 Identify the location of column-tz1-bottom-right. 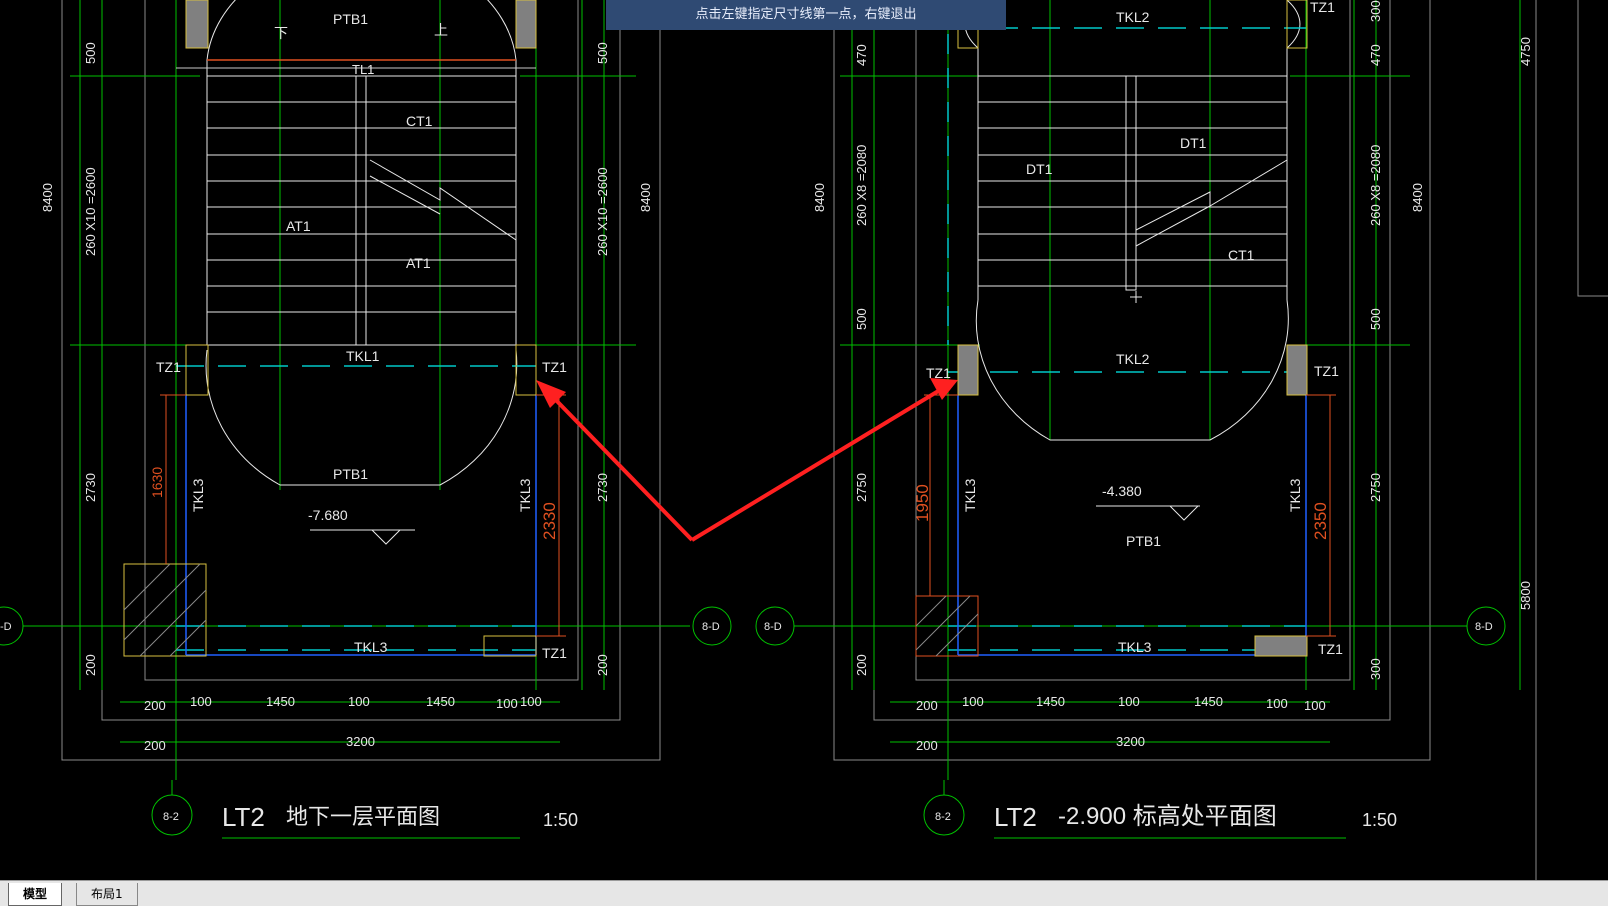
(1281, 646).